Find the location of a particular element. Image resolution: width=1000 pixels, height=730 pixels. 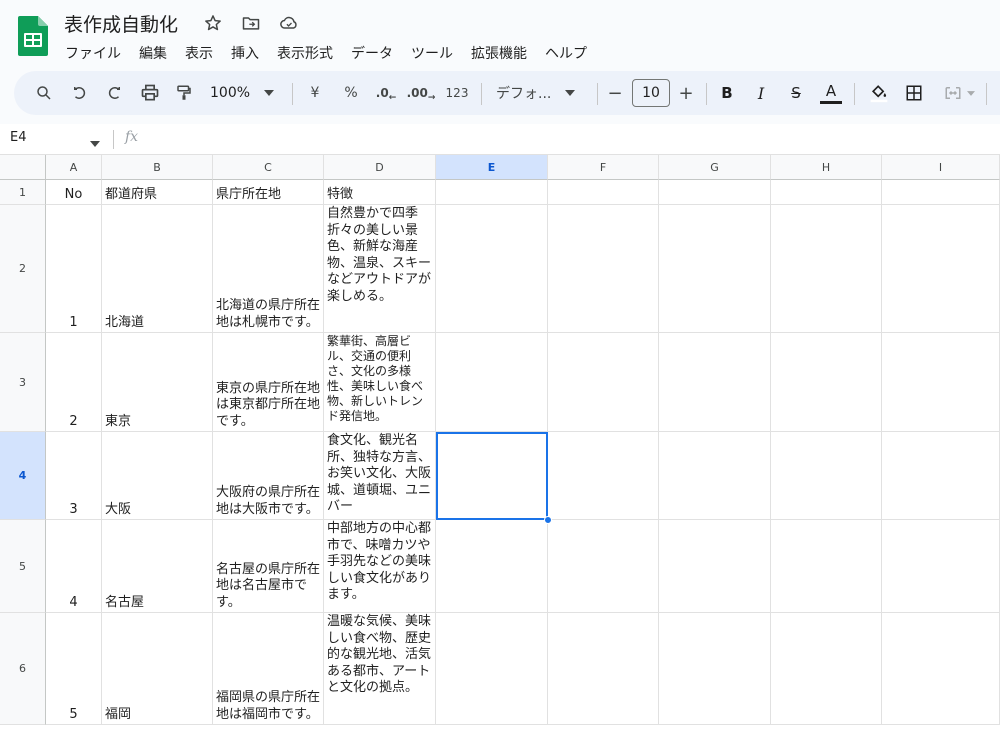

select-all-corner is located at coordinates (23, 167).